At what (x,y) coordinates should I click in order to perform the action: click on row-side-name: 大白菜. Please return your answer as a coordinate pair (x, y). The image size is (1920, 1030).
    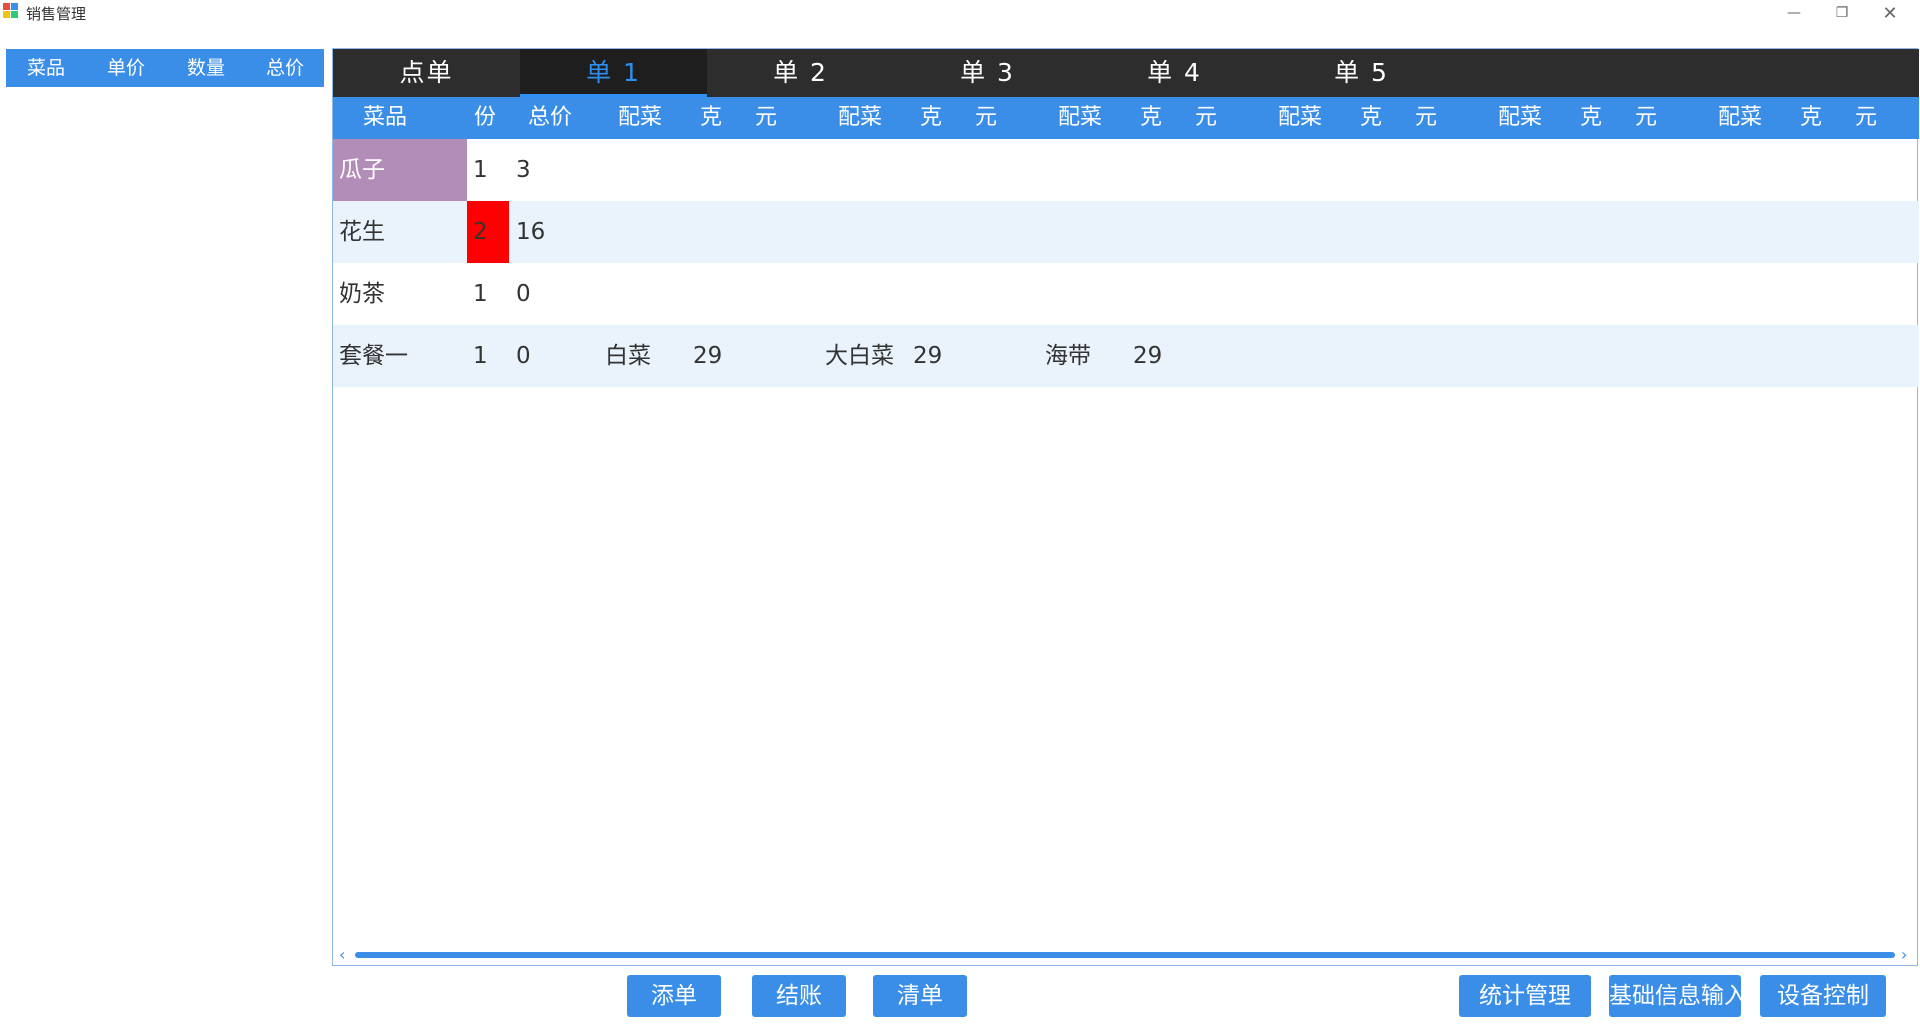
    Looking at the image, I should click on (859, 356).